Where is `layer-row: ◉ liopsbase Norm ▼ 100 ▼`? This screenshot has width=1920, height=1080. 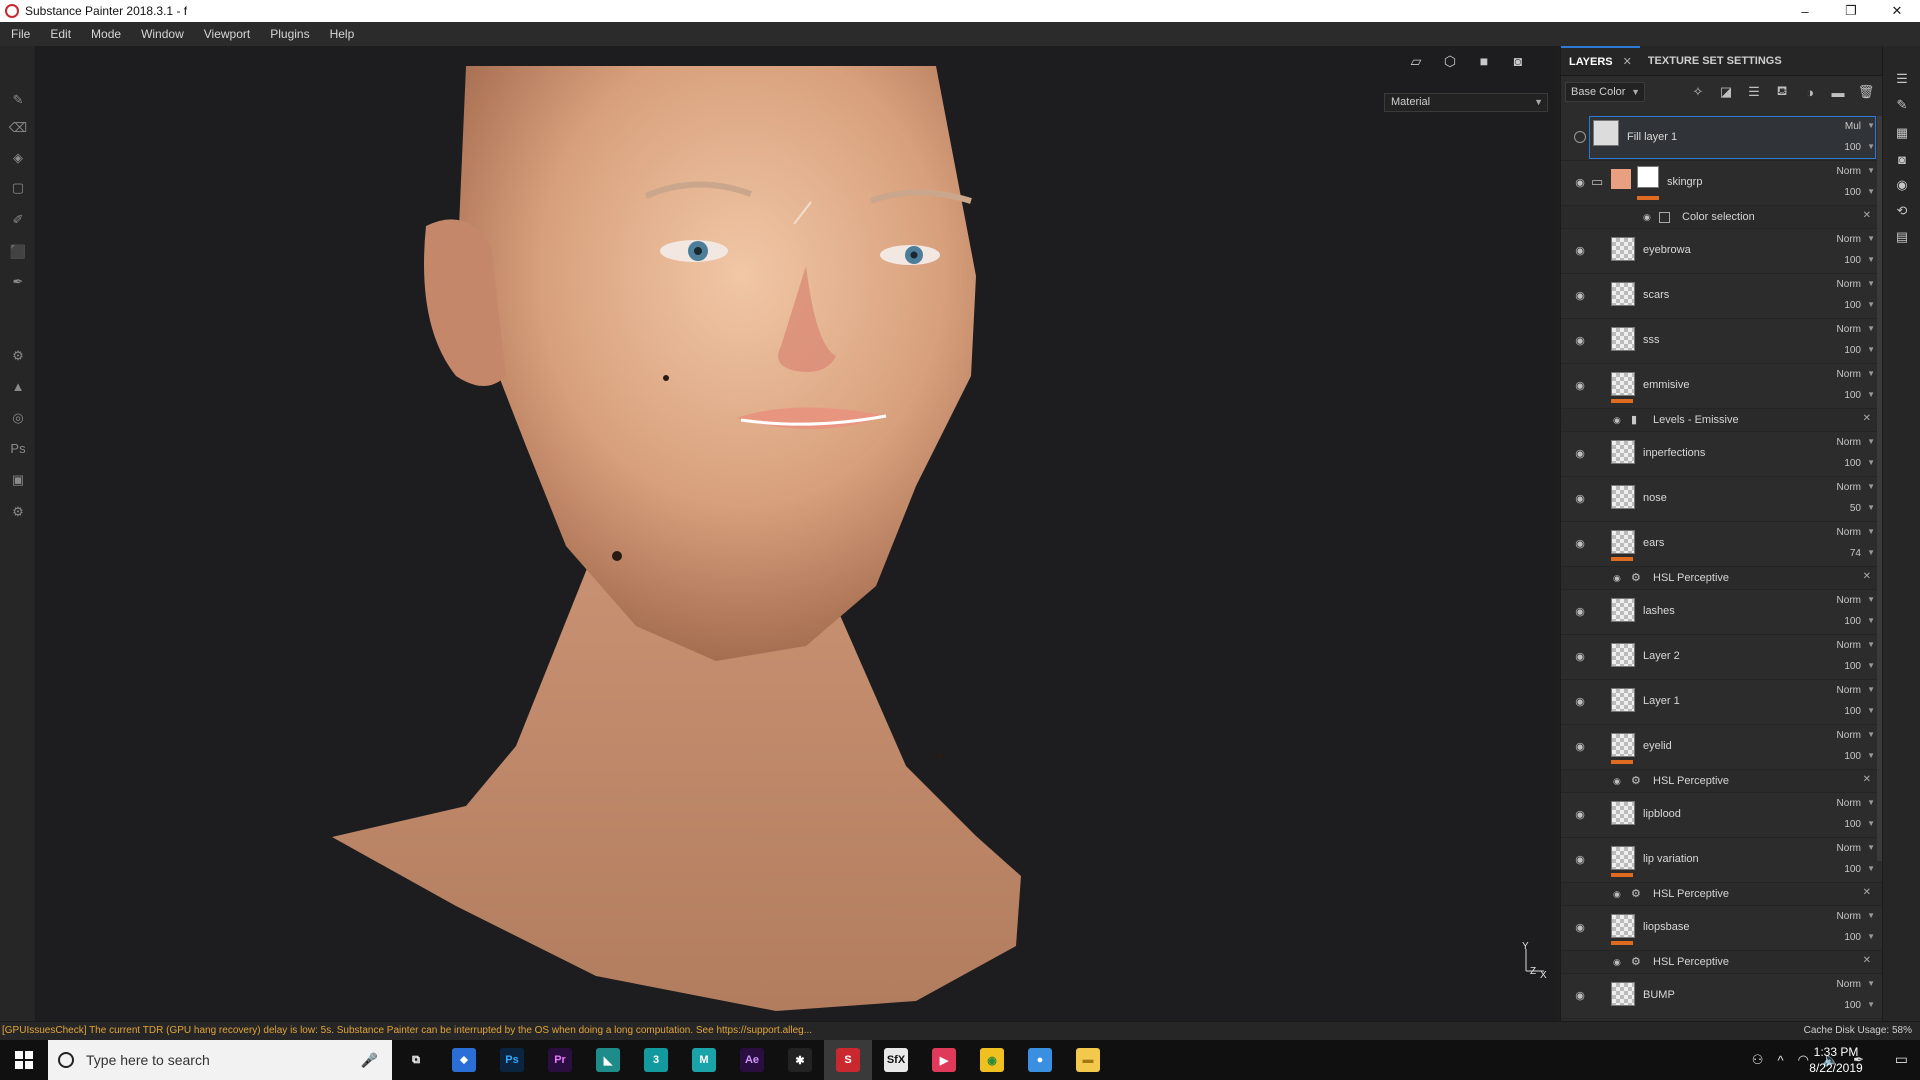
layer-row: ◉ liopsbase Norm ▼ 100 ▼ is located at coordinates (1721, 928).